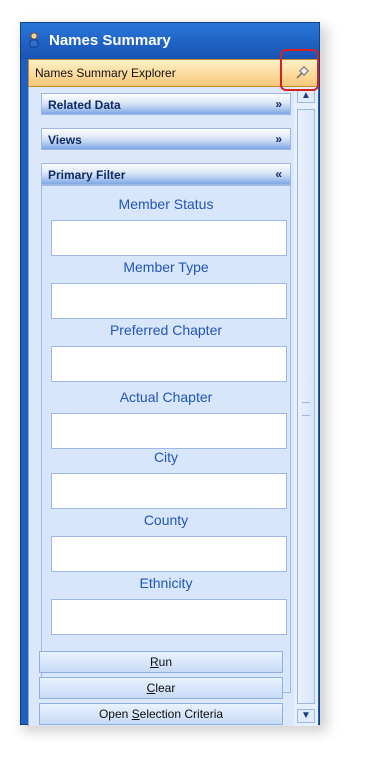 Image resolution: width=375 pixels, height=781 pixels. Describe the element at coordinates (169, 617) in the screenshot. I see `ethnicity-input` at that location.